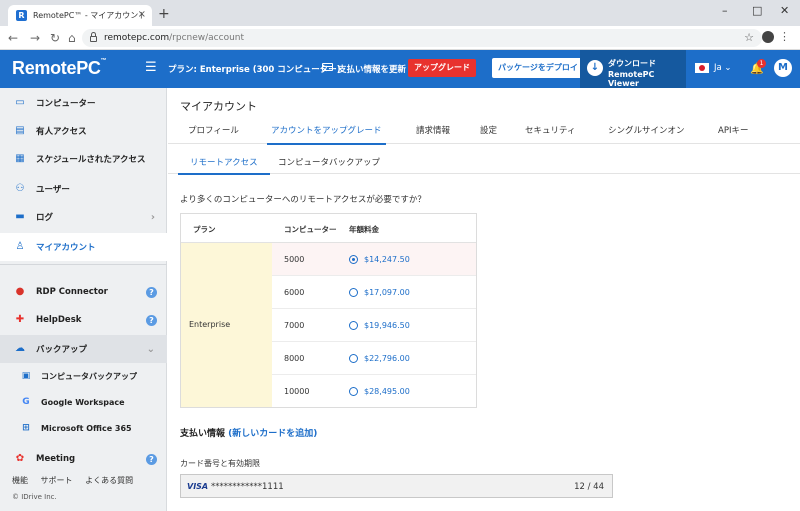  Describe the element at coordinates (26, 402) in the screenshot. I see `google-icon: G` at that location.